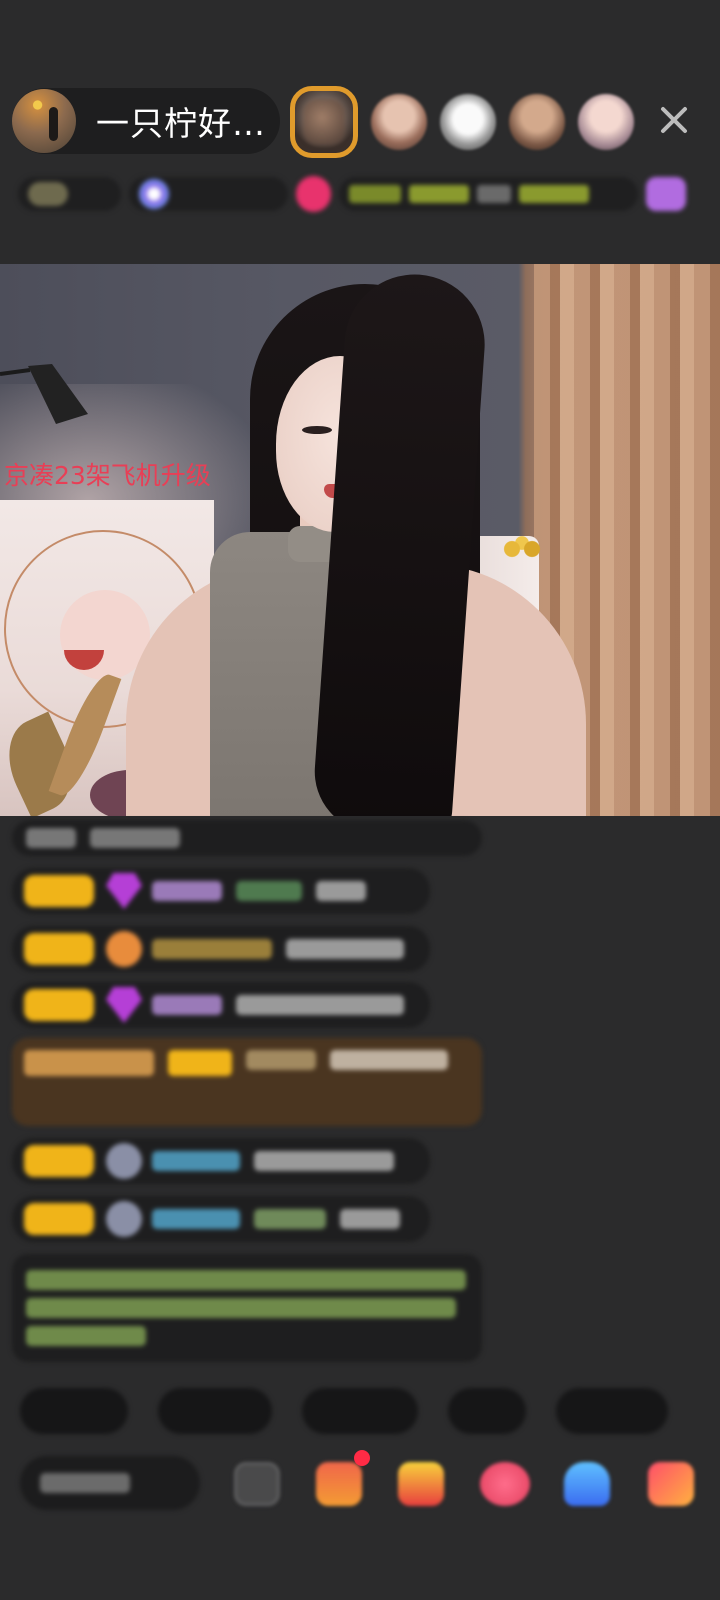 The height and width of the screenshot is (1600, 720). I want to click on more-icon, so click(257, 1484).